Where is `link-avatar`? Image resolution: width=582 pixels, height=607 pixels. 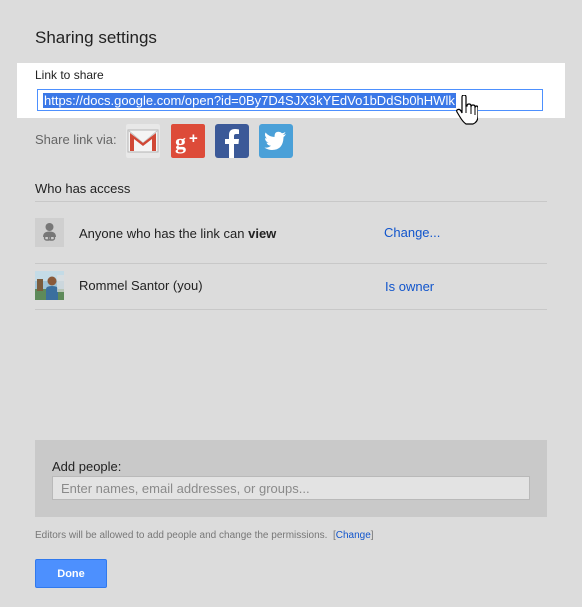 link-avatar is located at coordinates (49, 232).